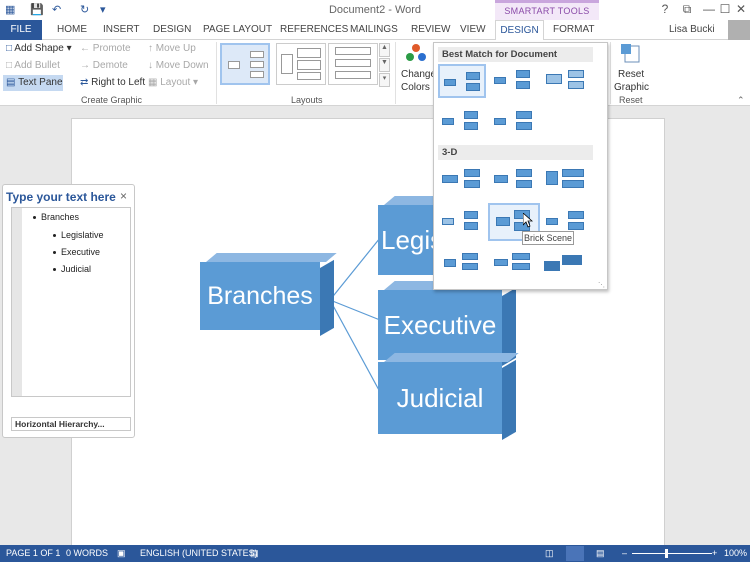  I want to click on tab-page-layout: PAGE LAYOUT, so click(237, 29).